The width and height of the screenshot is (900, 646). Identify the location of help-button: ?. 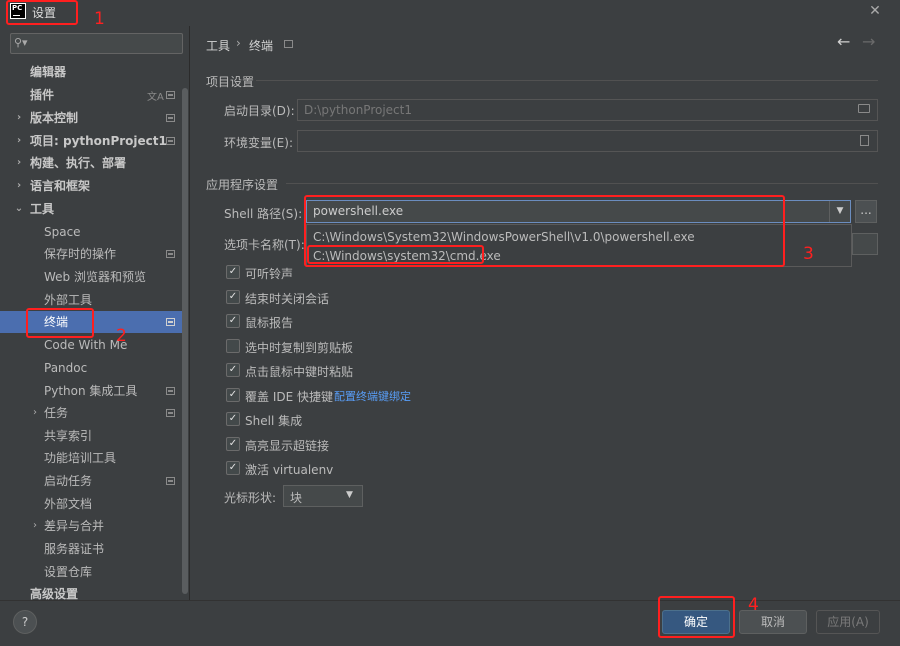
(25, 622).